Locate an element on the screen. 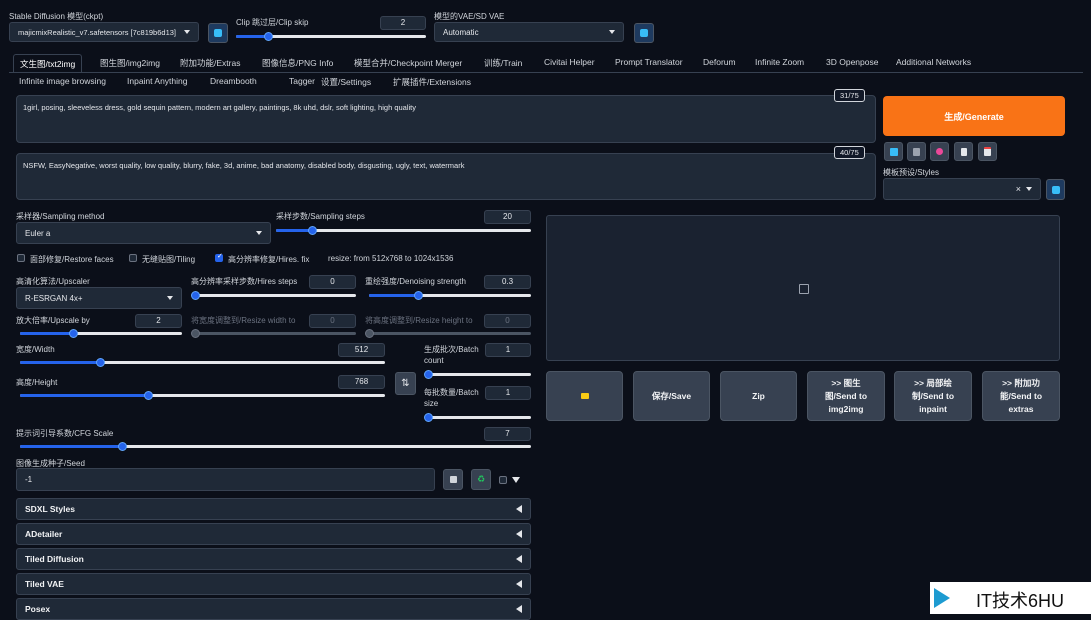 Image resolution: width=1091 pixels, height=620 pixels. open-folder-button is located at coordinates (584, 396).